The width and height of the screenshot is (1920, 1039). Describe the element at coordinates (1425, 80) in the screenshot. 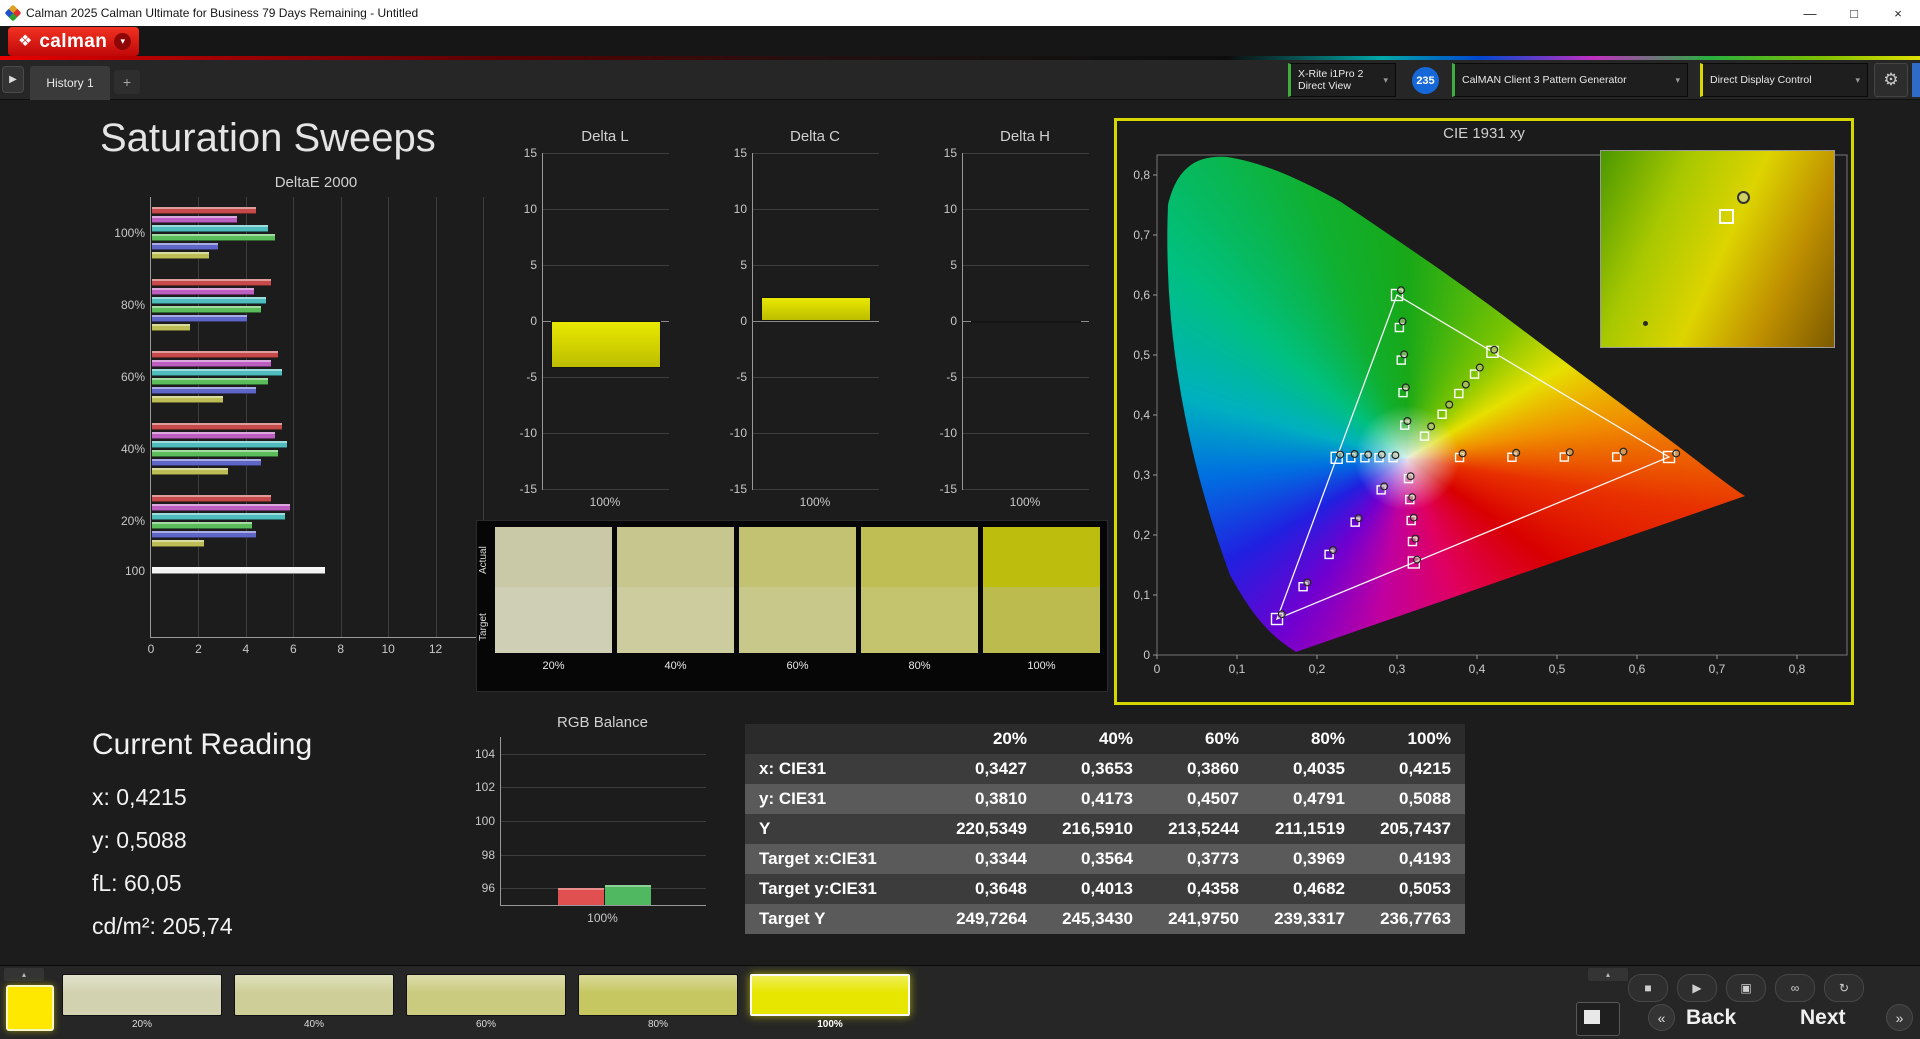

I see `meter-count-badge: 235` at that location.